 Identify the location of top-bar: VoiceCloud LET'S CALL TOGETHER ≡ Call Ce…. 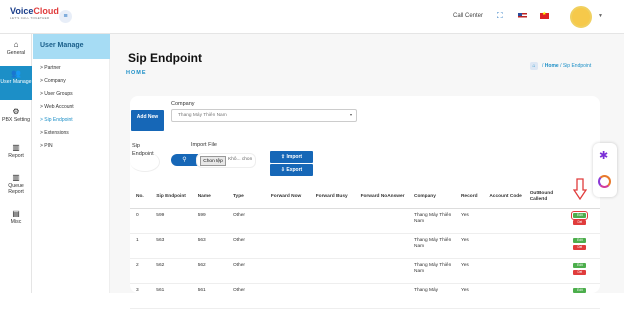
(312, 17).